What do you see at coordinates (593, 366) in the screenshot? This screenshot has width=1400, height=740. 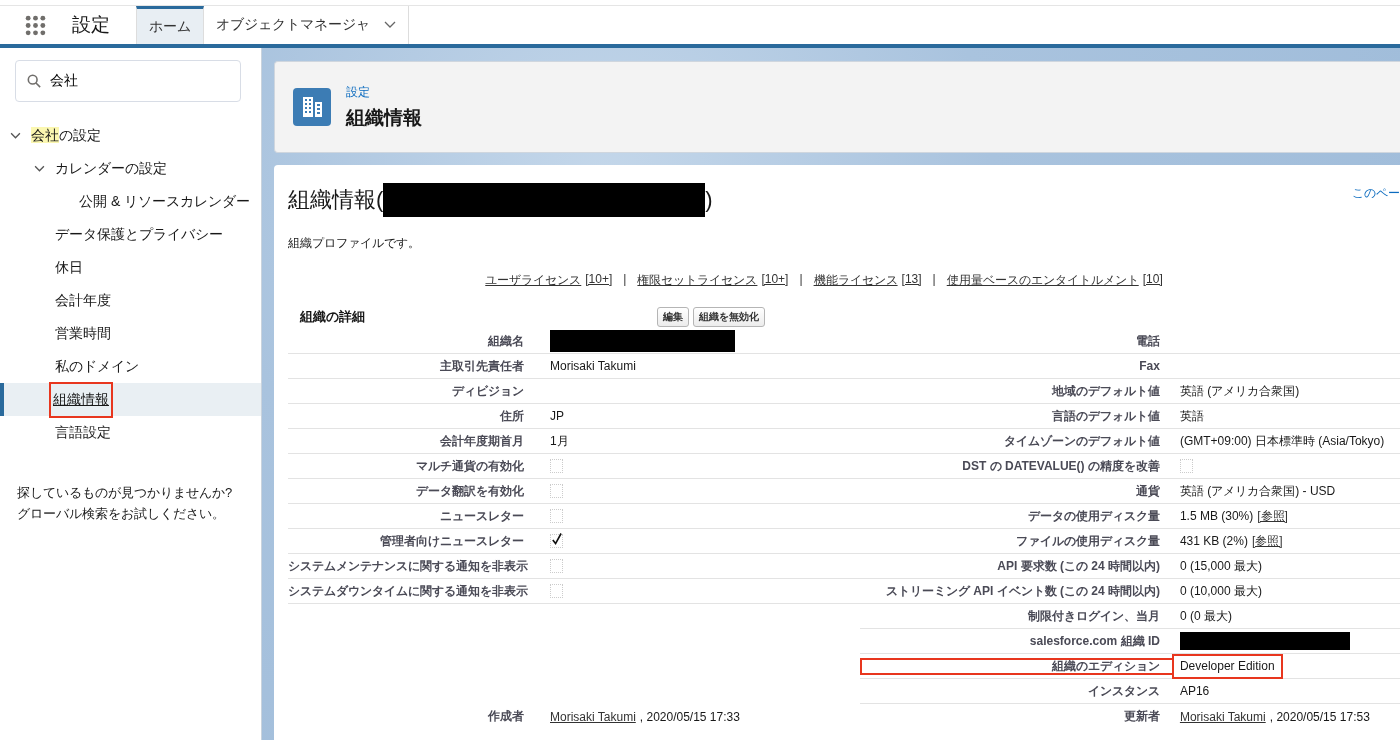 I see `field-value: Morisaki Takumi` at bounding box center [593, 366].